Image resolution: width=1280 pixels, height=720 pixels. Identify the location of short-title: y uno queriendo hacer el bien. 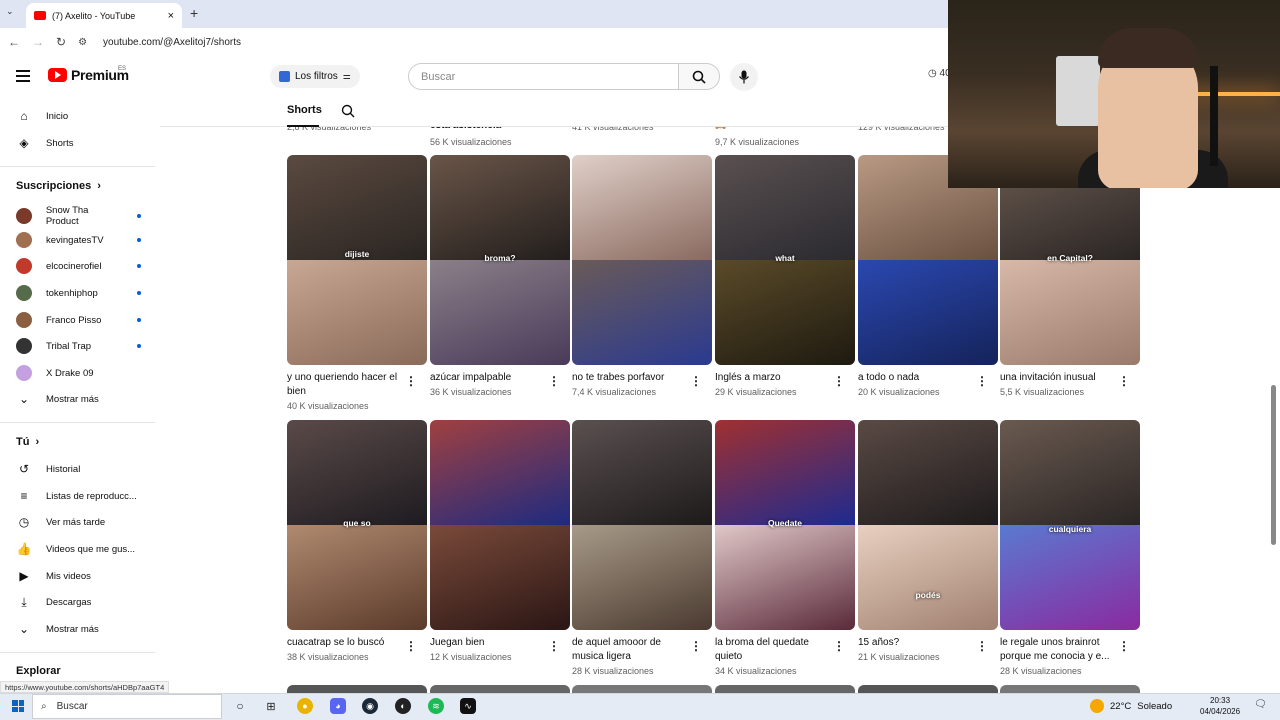
(346, 385).